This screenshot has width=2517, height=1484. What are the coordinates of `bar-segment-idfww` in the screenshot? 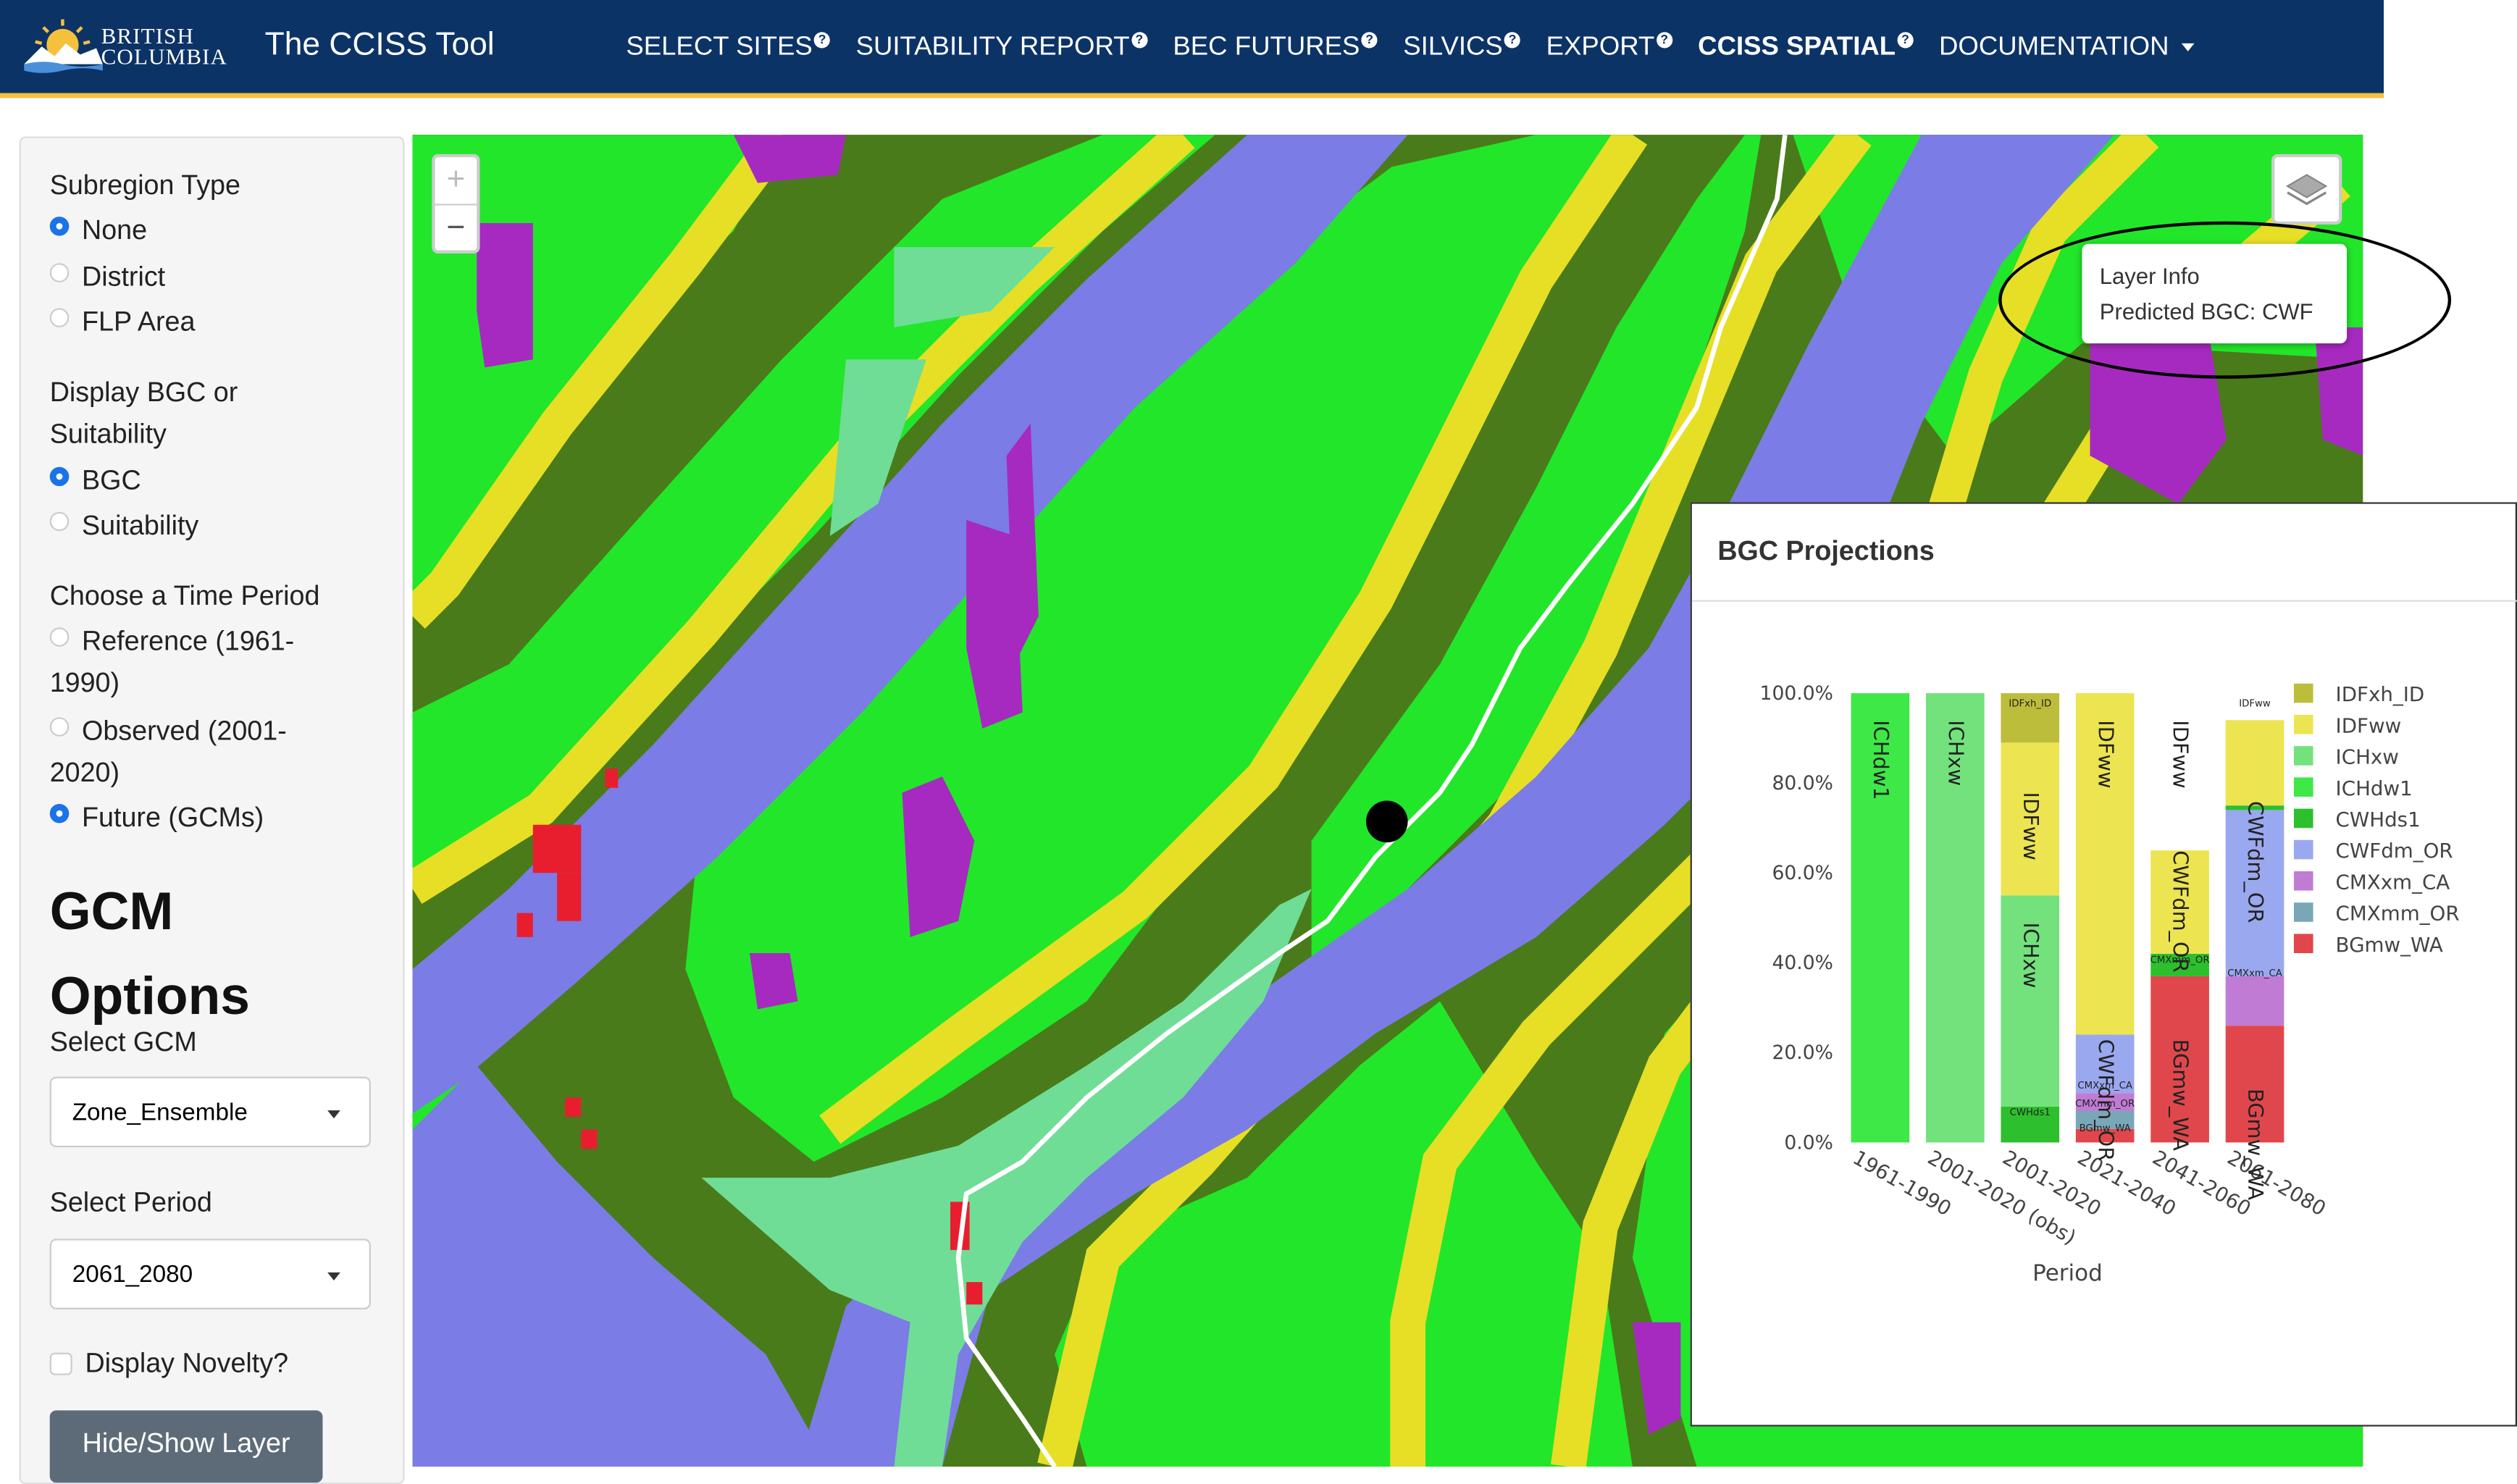 It's located at (2254, 763).